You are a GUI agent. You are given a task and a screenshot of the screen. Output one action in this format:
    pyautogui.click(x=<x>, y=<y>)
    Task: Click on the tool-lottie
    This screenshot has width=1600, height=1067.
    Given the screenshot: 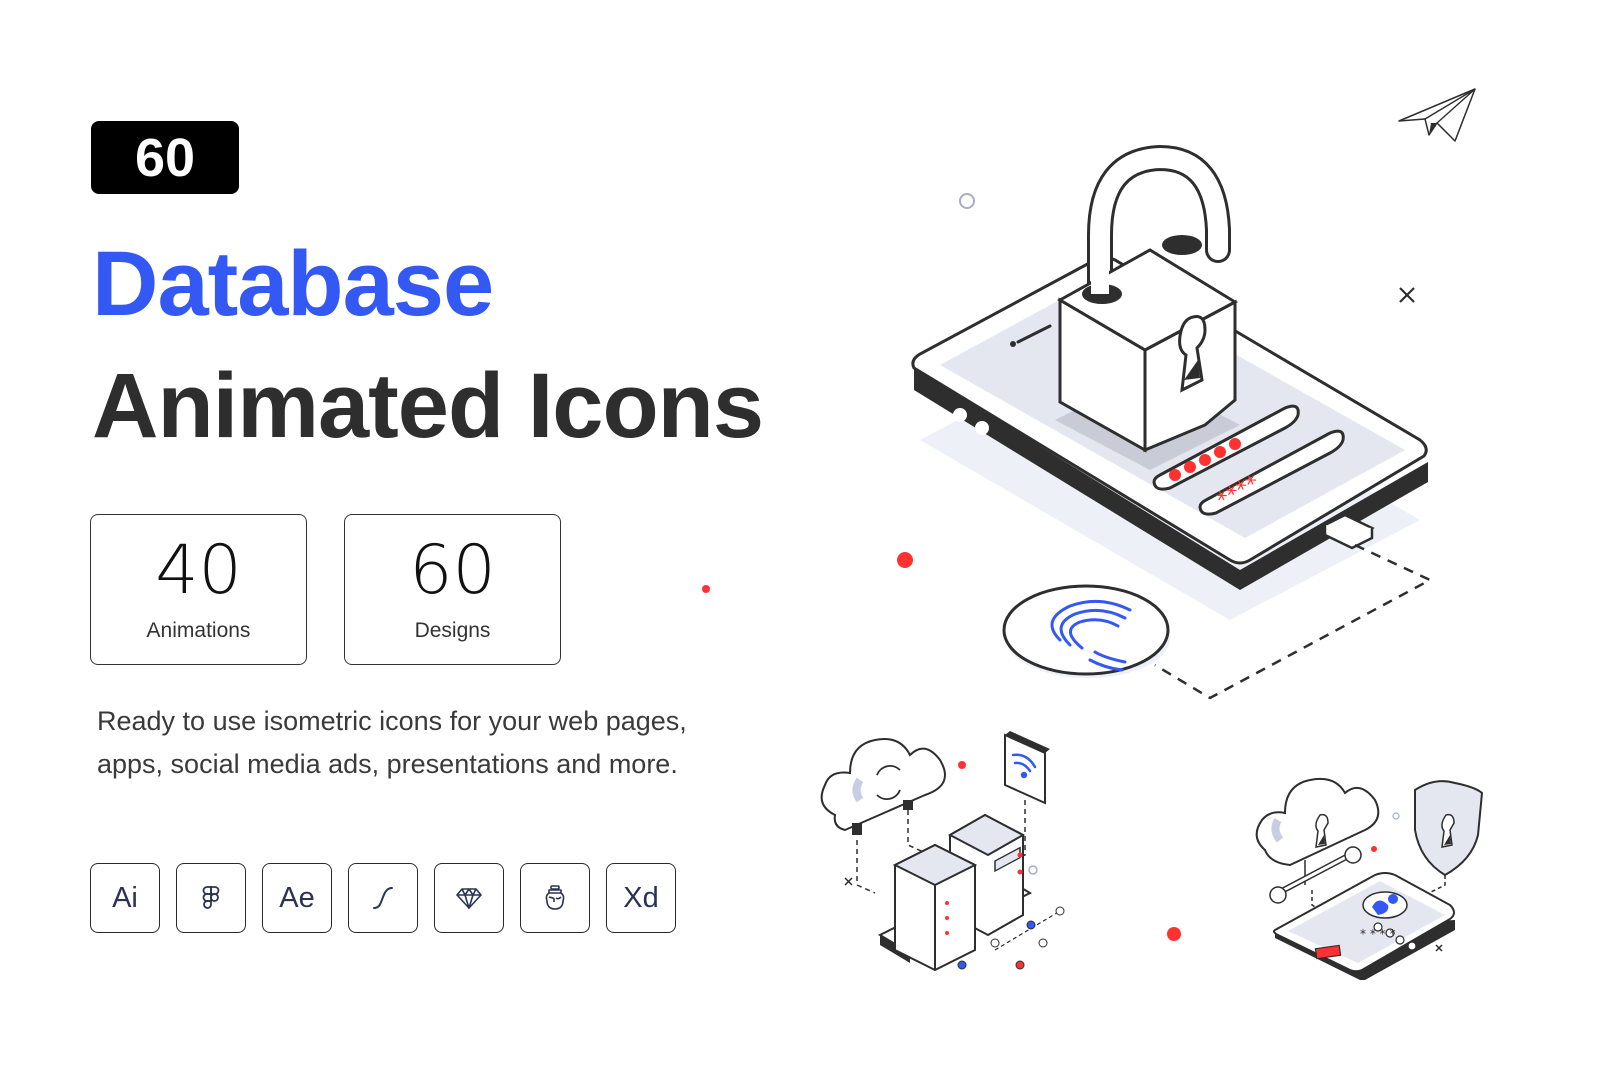 What is the action you would take?
    pyautogui.click(x=383, y=898)
    